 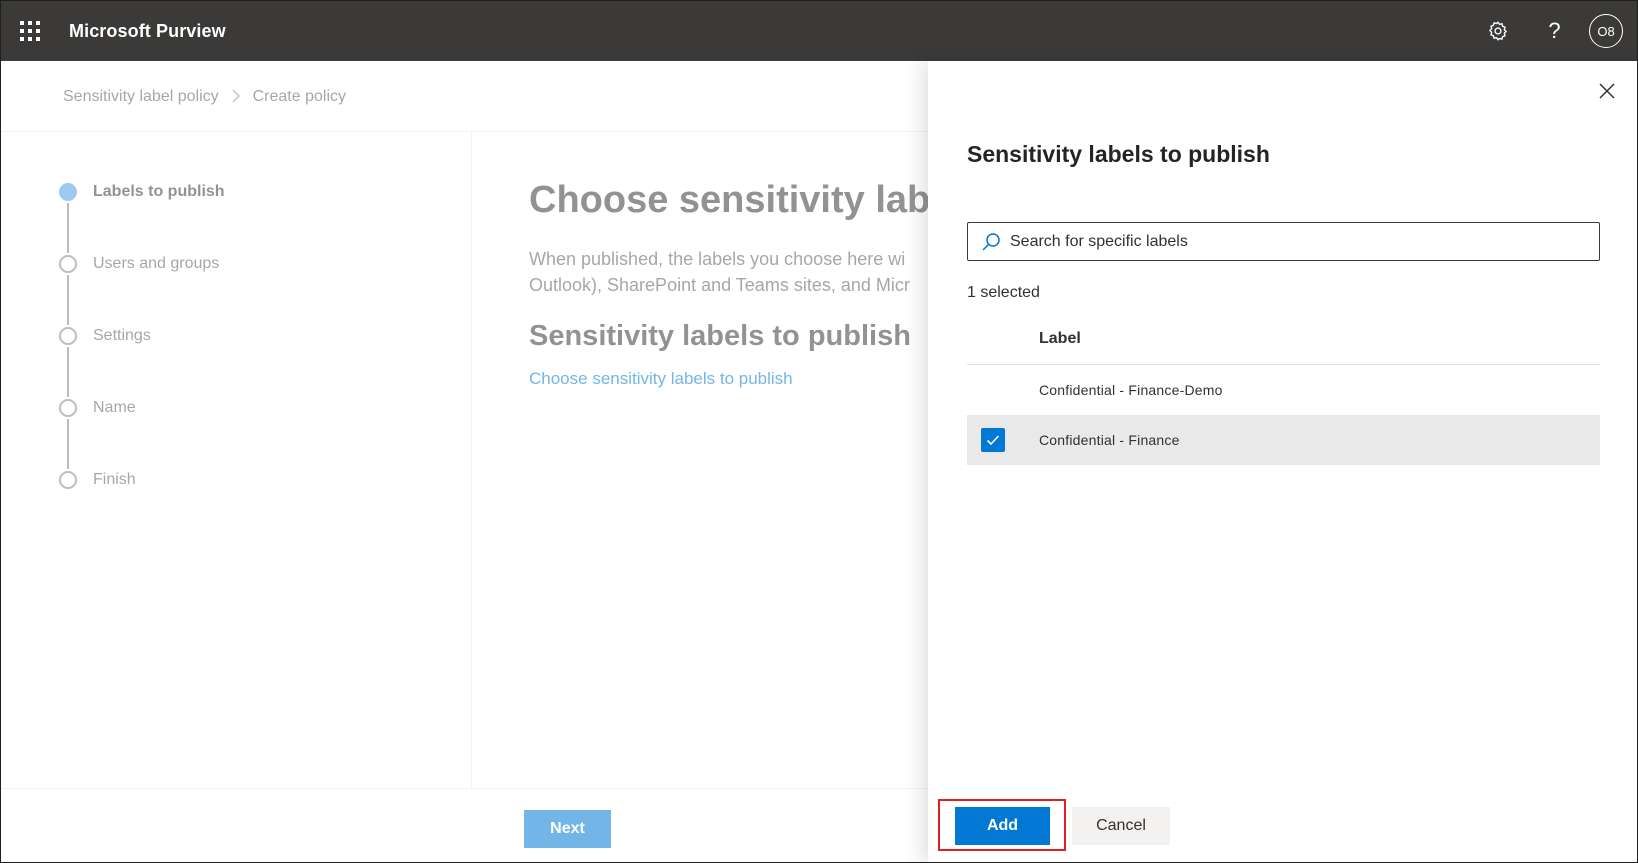 I want to click on search-input, so click(x=1300, y=241).